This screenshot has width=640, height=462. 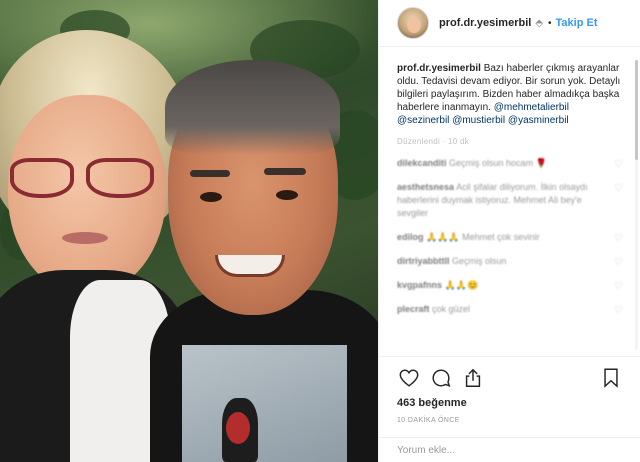 What do you see at coordinates (433, 141) in the screenshot?
I see `caption-meta: Düzenlendi · 10 dk` at bounding box center [433, 141].